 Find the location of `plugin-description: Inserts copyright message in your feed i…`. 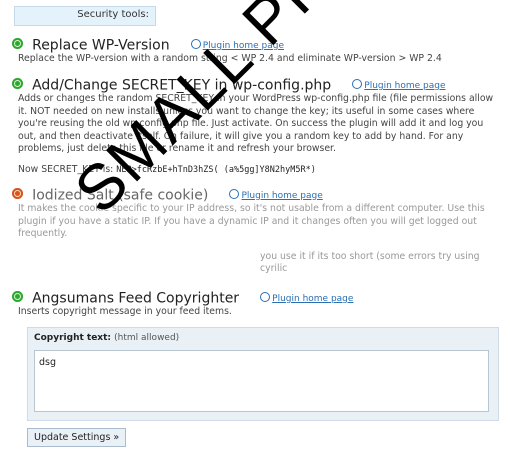

plugin-description: Inserts copyright message in your feed i… is located at coordinates (125, 311).